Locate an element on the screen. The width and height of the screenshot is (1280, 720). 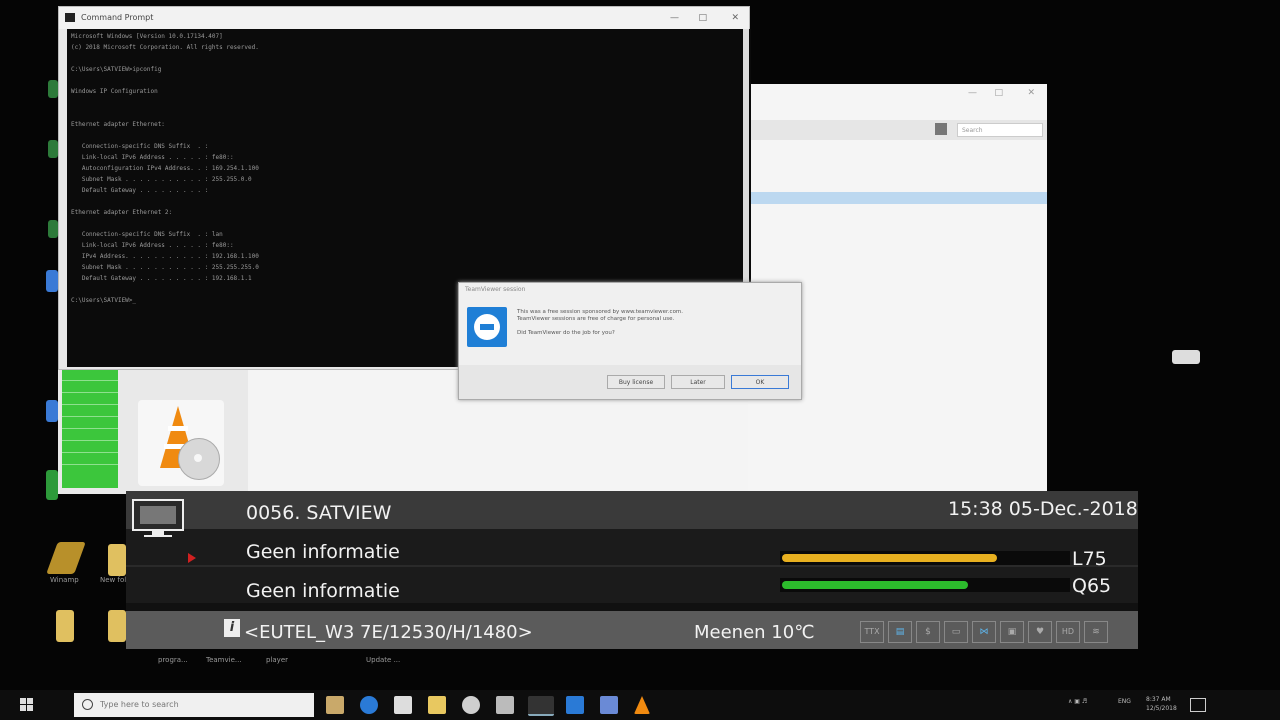
task-view-icon is located at coordinates (335, 705).